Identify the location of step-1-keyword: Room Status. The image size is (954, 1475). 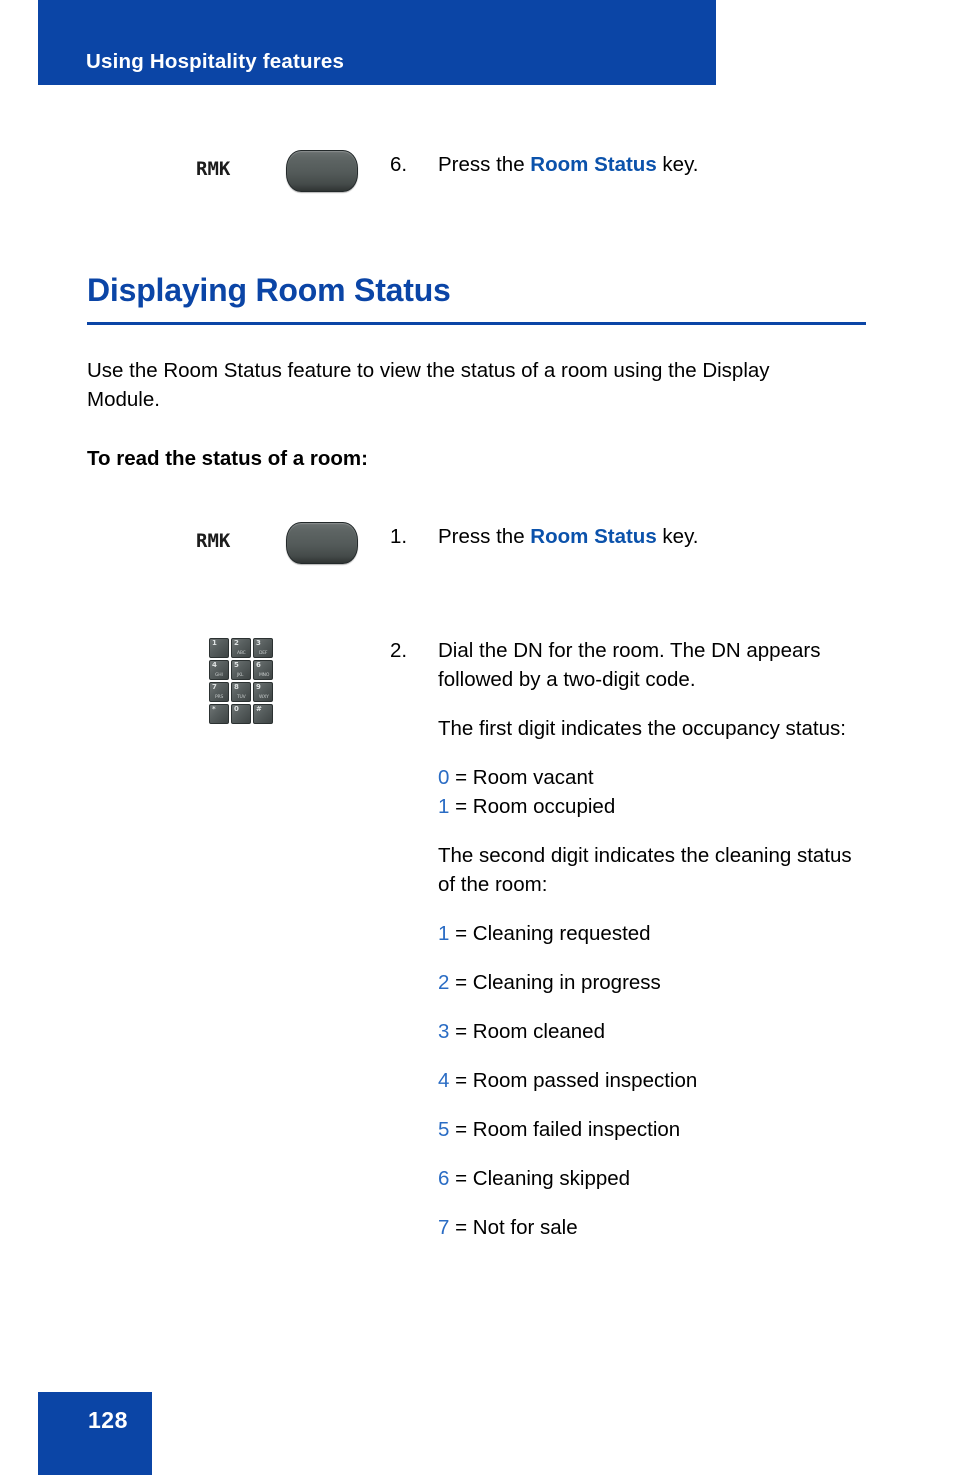
(593, 536).